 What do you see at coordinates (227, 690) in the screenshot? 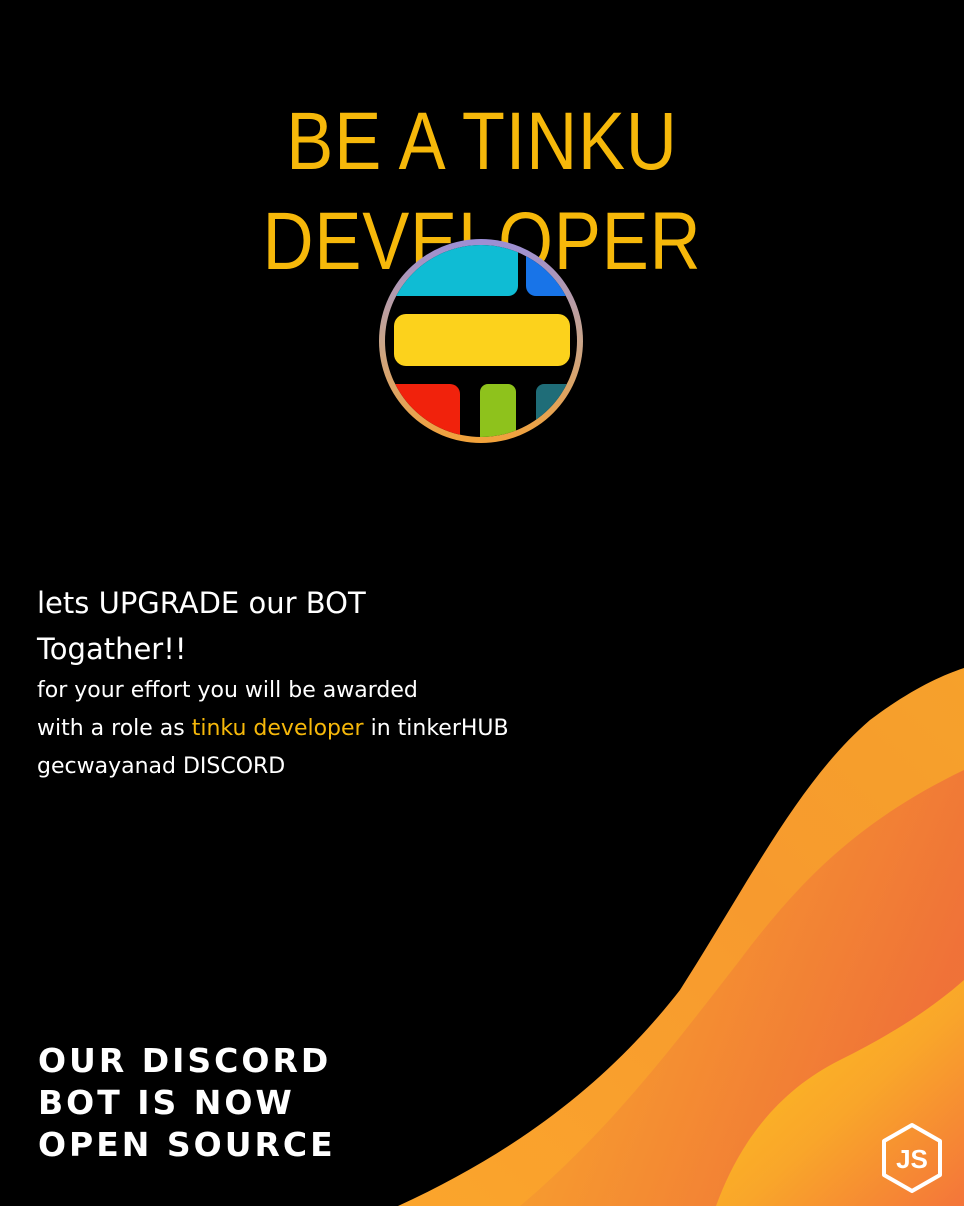
I see `pitch-body-line-1: for your effort you will be awarded` at bounding box center [227, 690].